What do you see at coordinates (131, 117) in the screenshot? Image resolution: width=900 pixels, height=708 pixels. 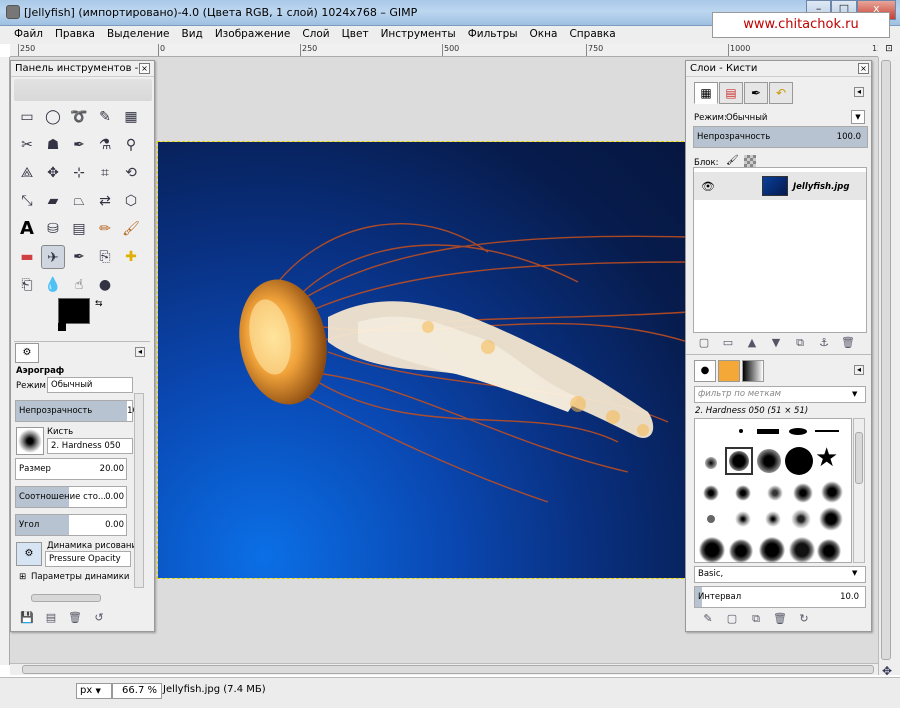 I see `color-select-icon: ▦` at bounding box center [131, 117].